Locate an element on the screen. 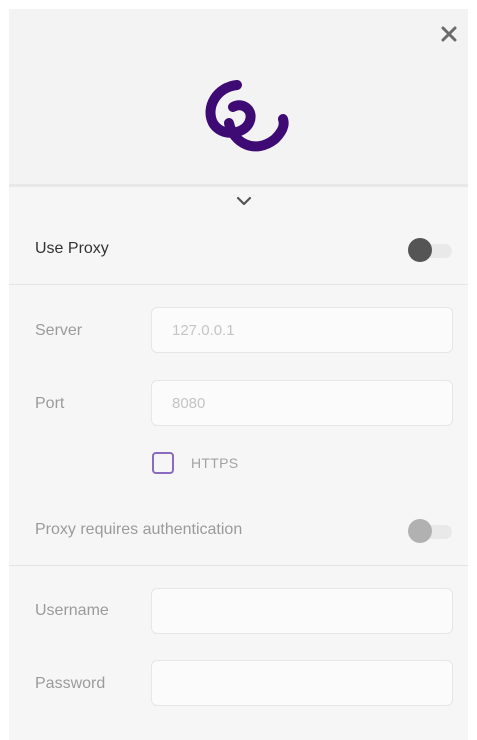 This screenshot has width=477, height=740. requires-auth-toggle is located at coordinates (431, 531).